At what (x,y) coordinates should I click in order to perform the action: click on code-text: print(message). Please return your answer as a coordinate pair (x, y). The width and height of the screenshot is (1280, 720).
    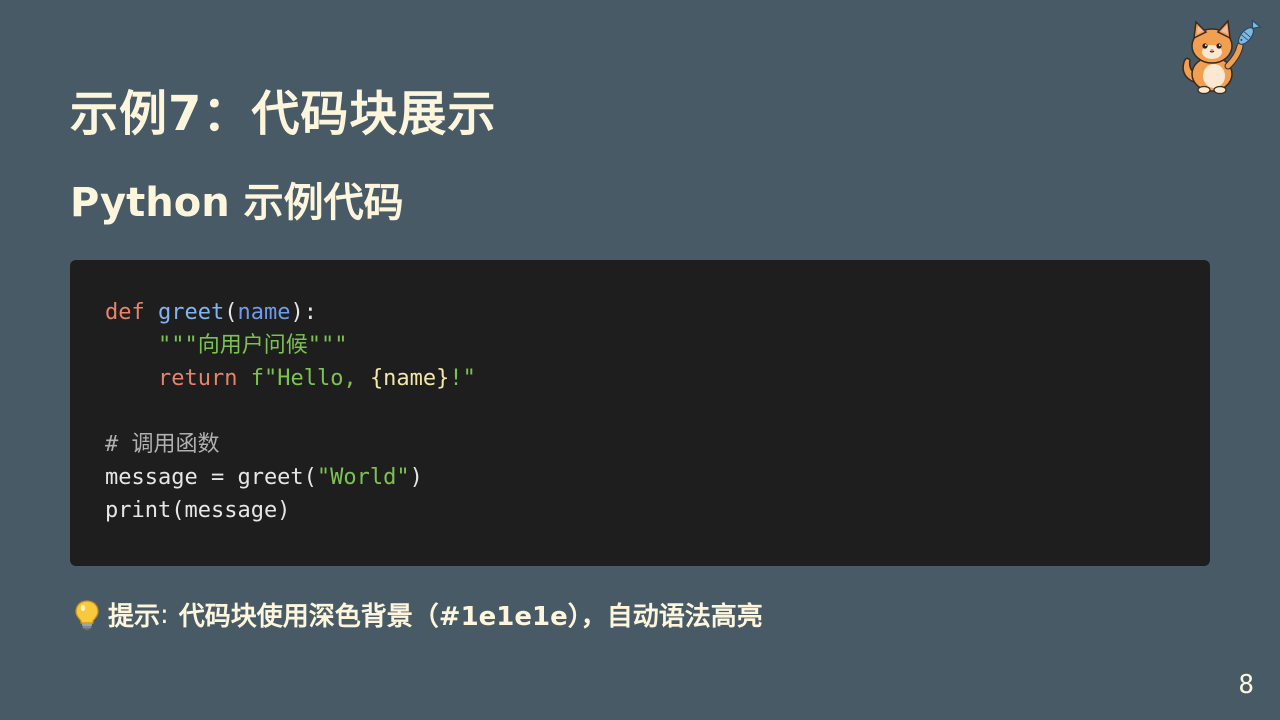
    Looking at the image, I should click on (198, 510).